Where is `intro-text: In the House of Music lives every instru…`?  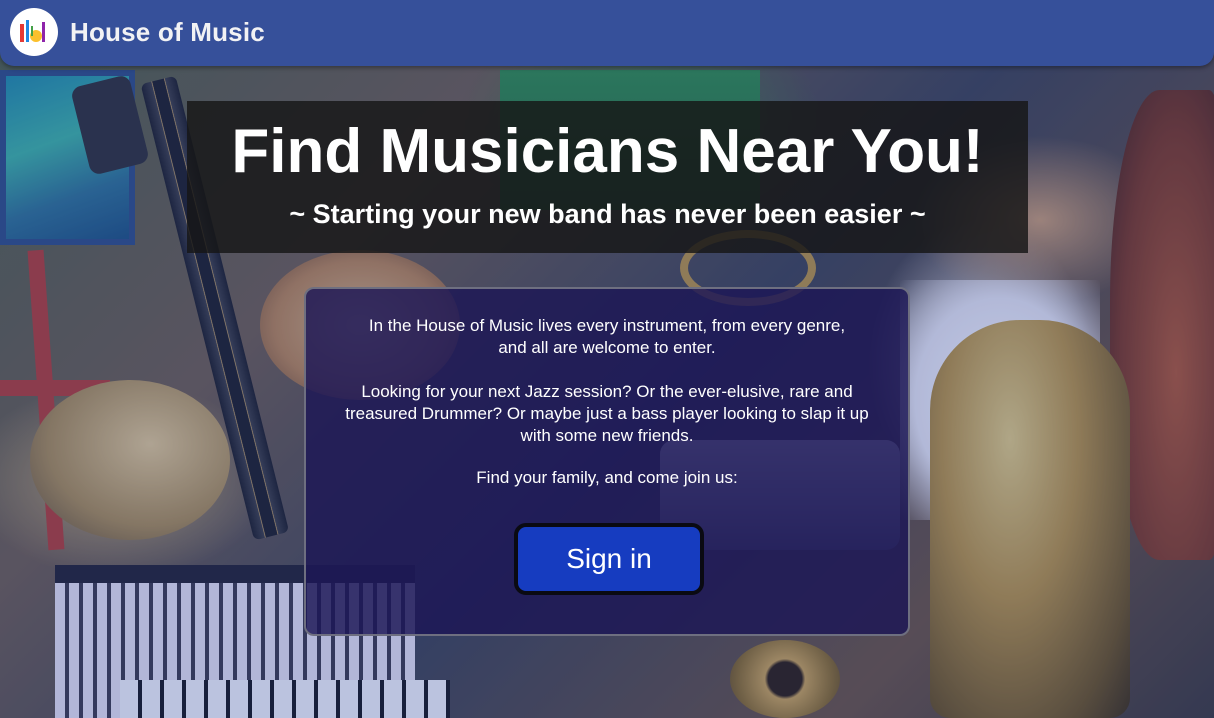 intro-text: In the House of Music lives every instru… is located at coordinates (607, 337).